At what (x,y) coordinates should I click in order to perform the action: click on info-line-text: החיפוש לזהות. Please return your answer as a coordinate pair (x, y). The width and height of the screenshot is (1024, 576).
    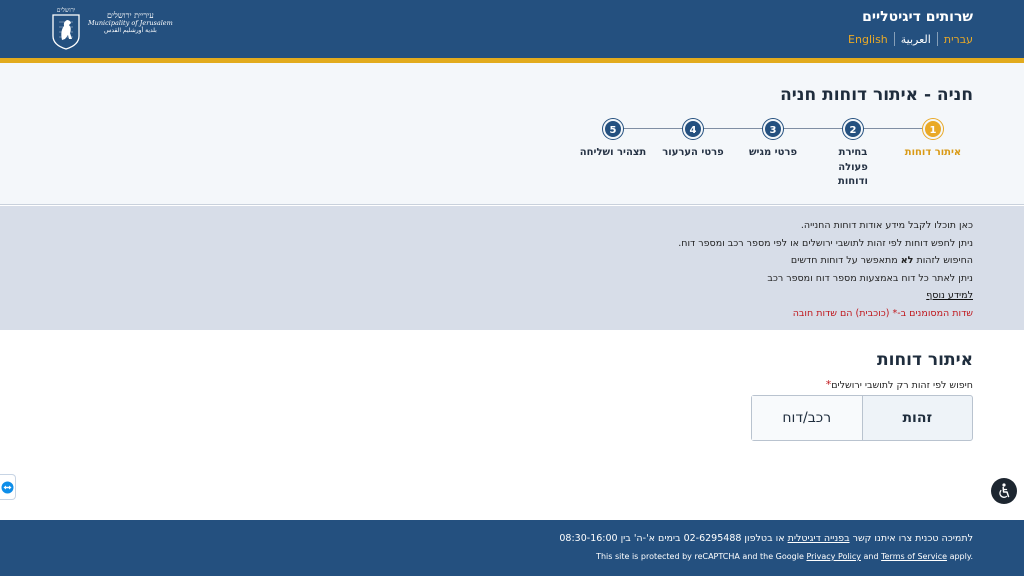
    Looking at the image, I should click on (943, 260).